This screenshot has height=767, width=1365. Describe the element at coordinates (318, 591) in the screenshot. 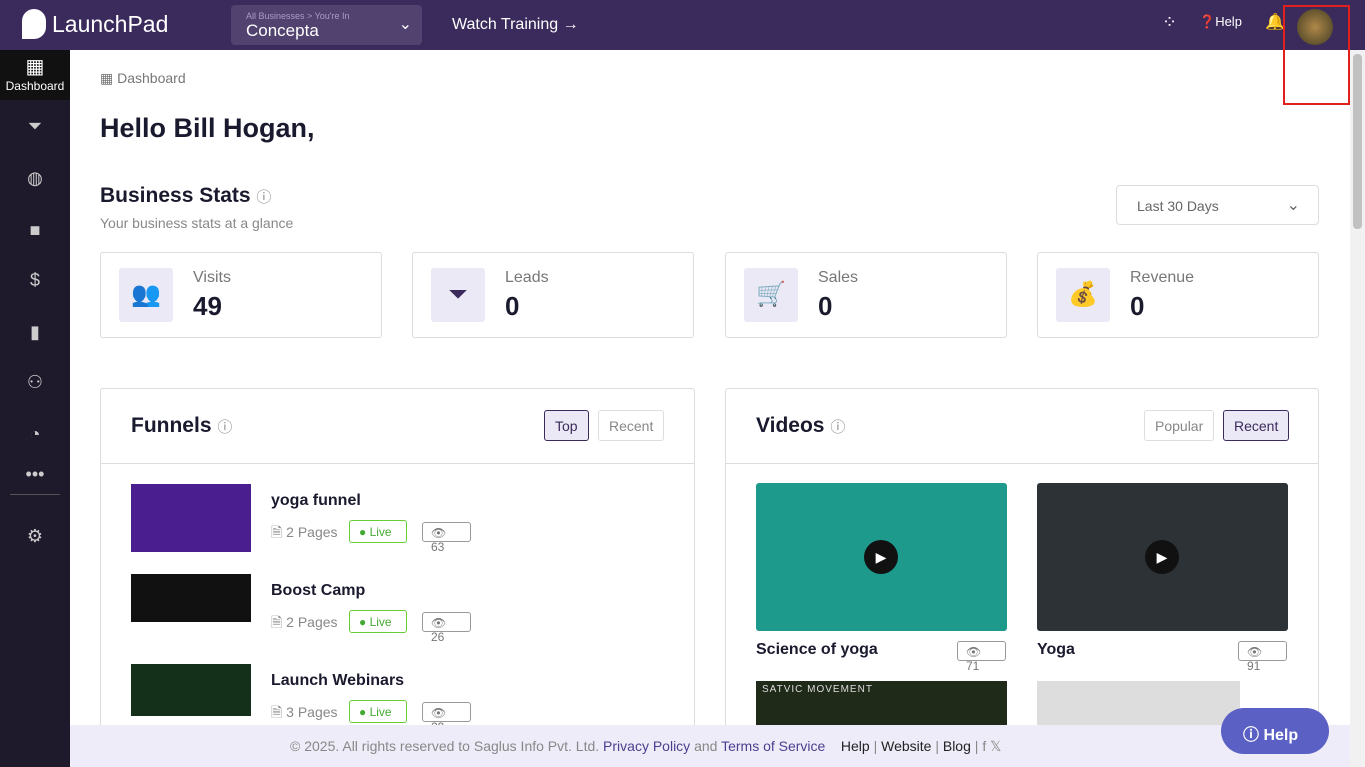

I see `funnel-name: Boost Camp` at that location.